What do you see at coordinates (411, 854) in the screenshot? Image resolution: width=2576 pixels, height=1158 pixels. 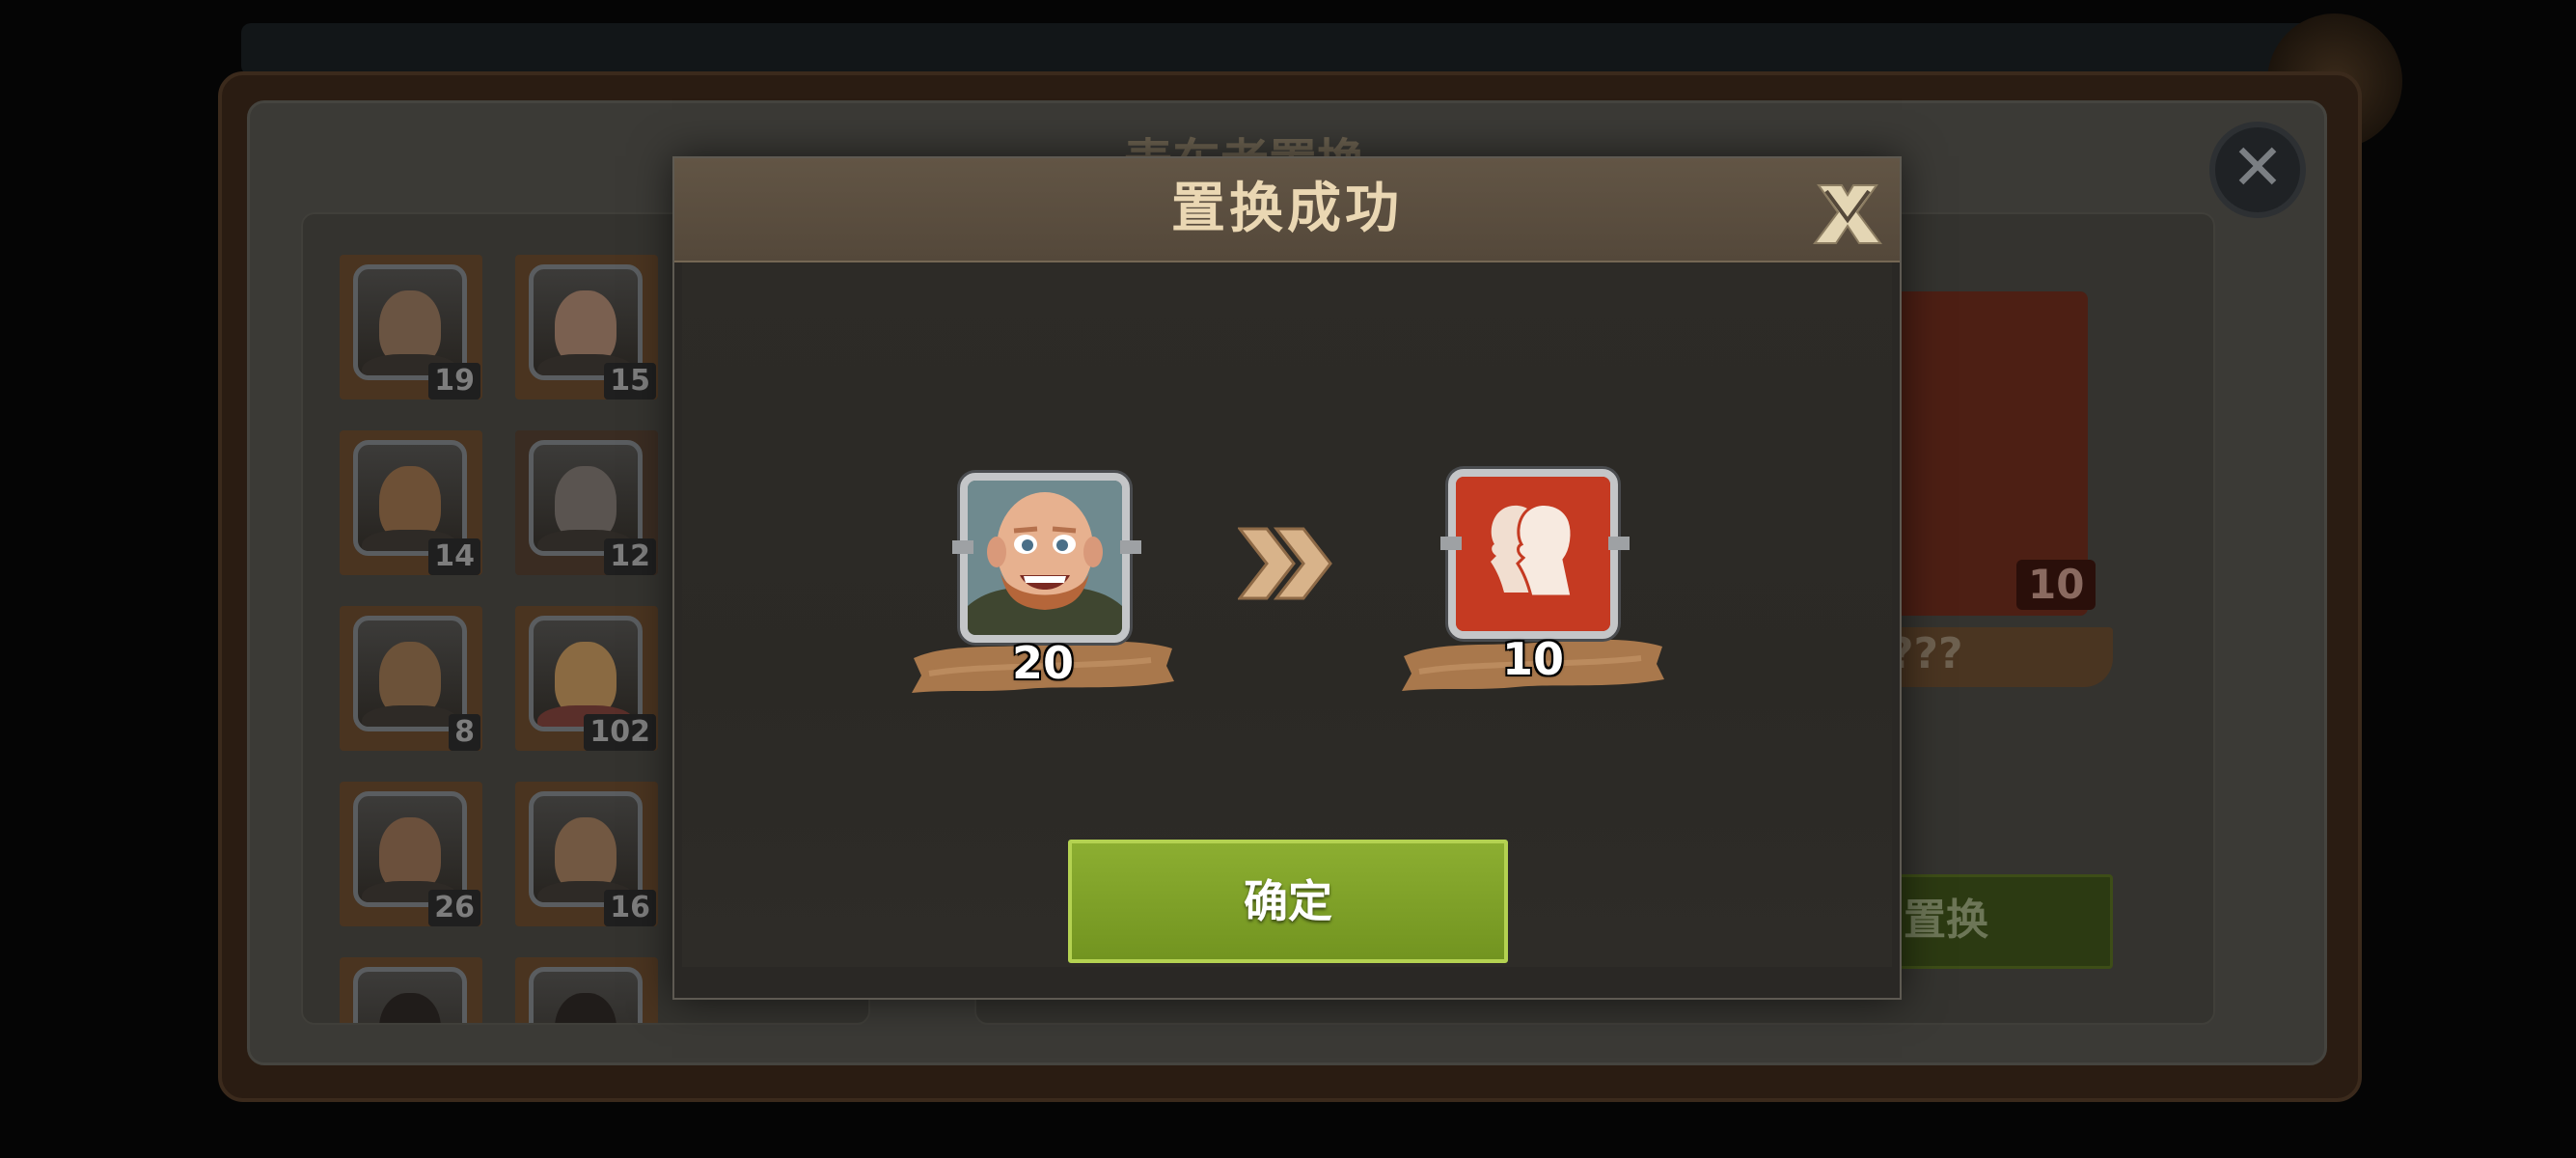 I see `hero-slot: 26` at bounding box center [411, 854].